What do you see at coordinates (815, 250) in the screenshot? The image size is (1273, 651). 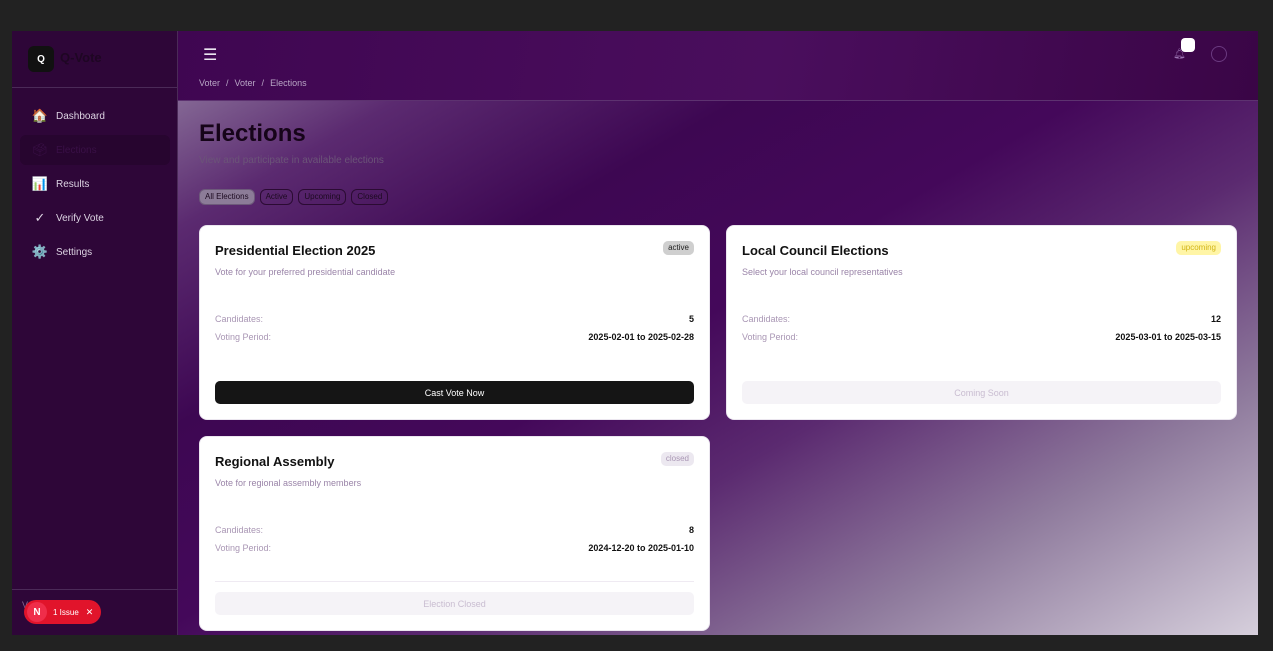 I see `election-title: Local Council Elections` at bounding box center [815, 250].